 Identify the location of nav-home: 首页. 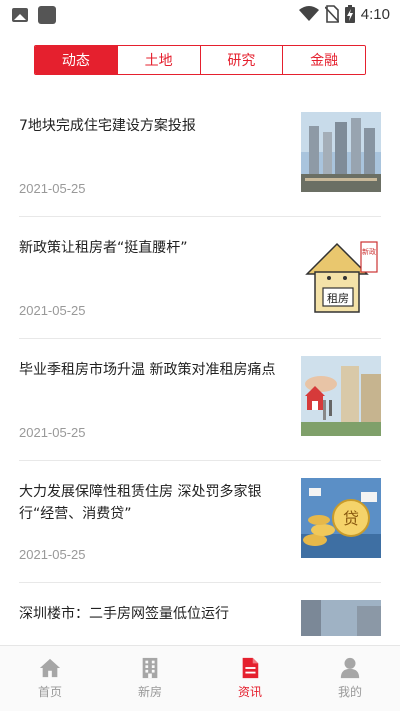
(50, 678).